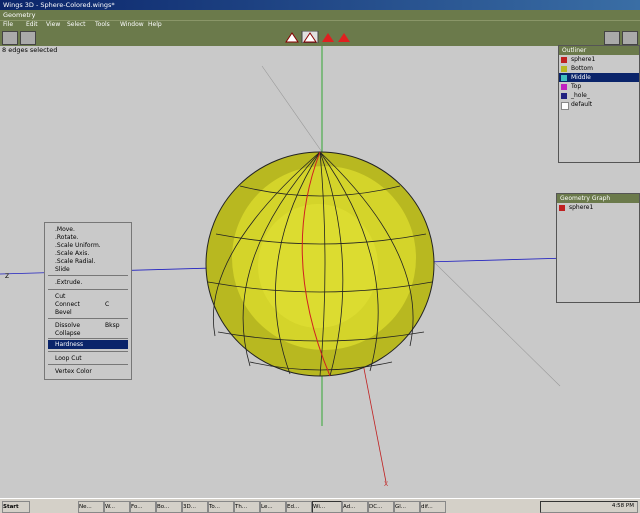 The image size is (640, 513). What do you see at coordinates (612, 38) in the screenshot?
I see `render-icon` at bounding box center [612, 38].